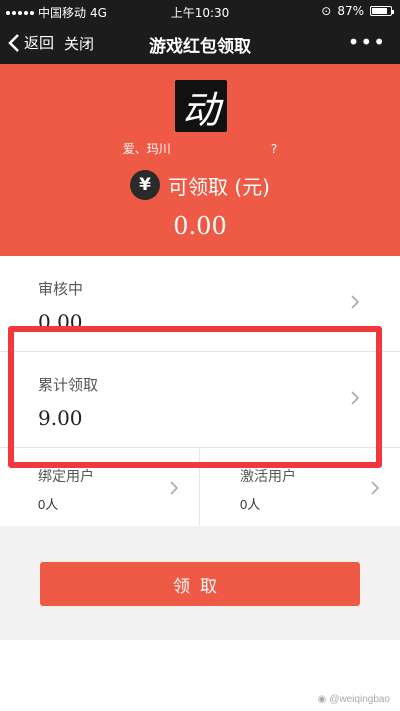 The height and width of the screenshot is (711, 400). Describe the element at coordinates (200, 304) in the screenshot. I see `review-card: 审核中 0.00` at that location.